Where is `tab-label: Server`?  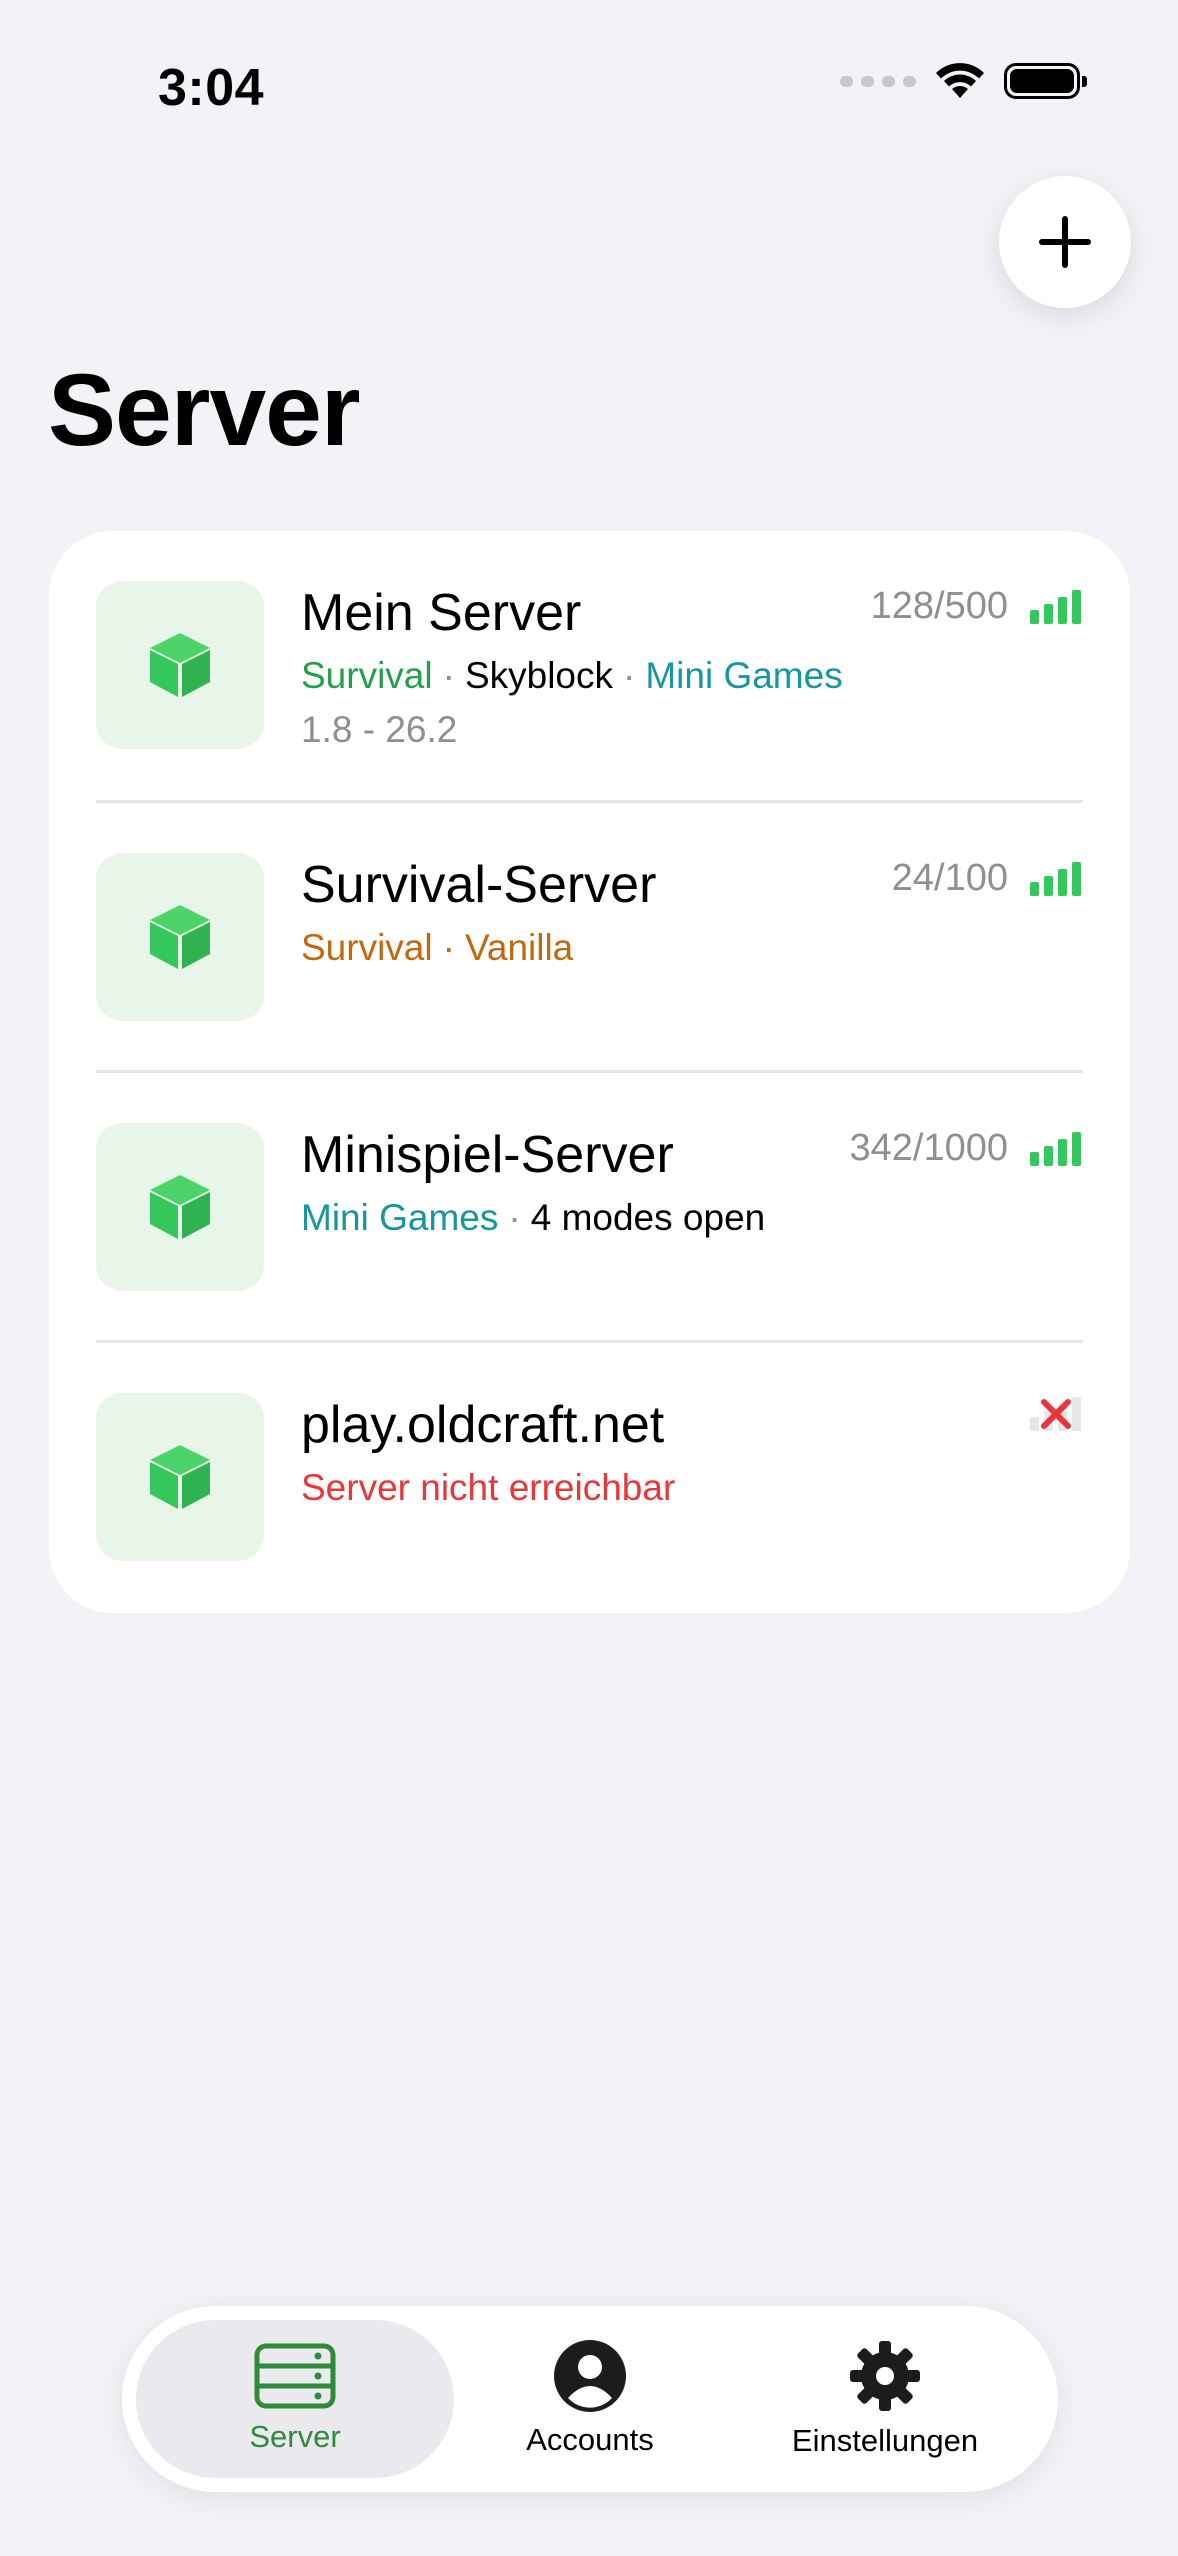 tab-label: Server is located at coordinates (295, 2436).